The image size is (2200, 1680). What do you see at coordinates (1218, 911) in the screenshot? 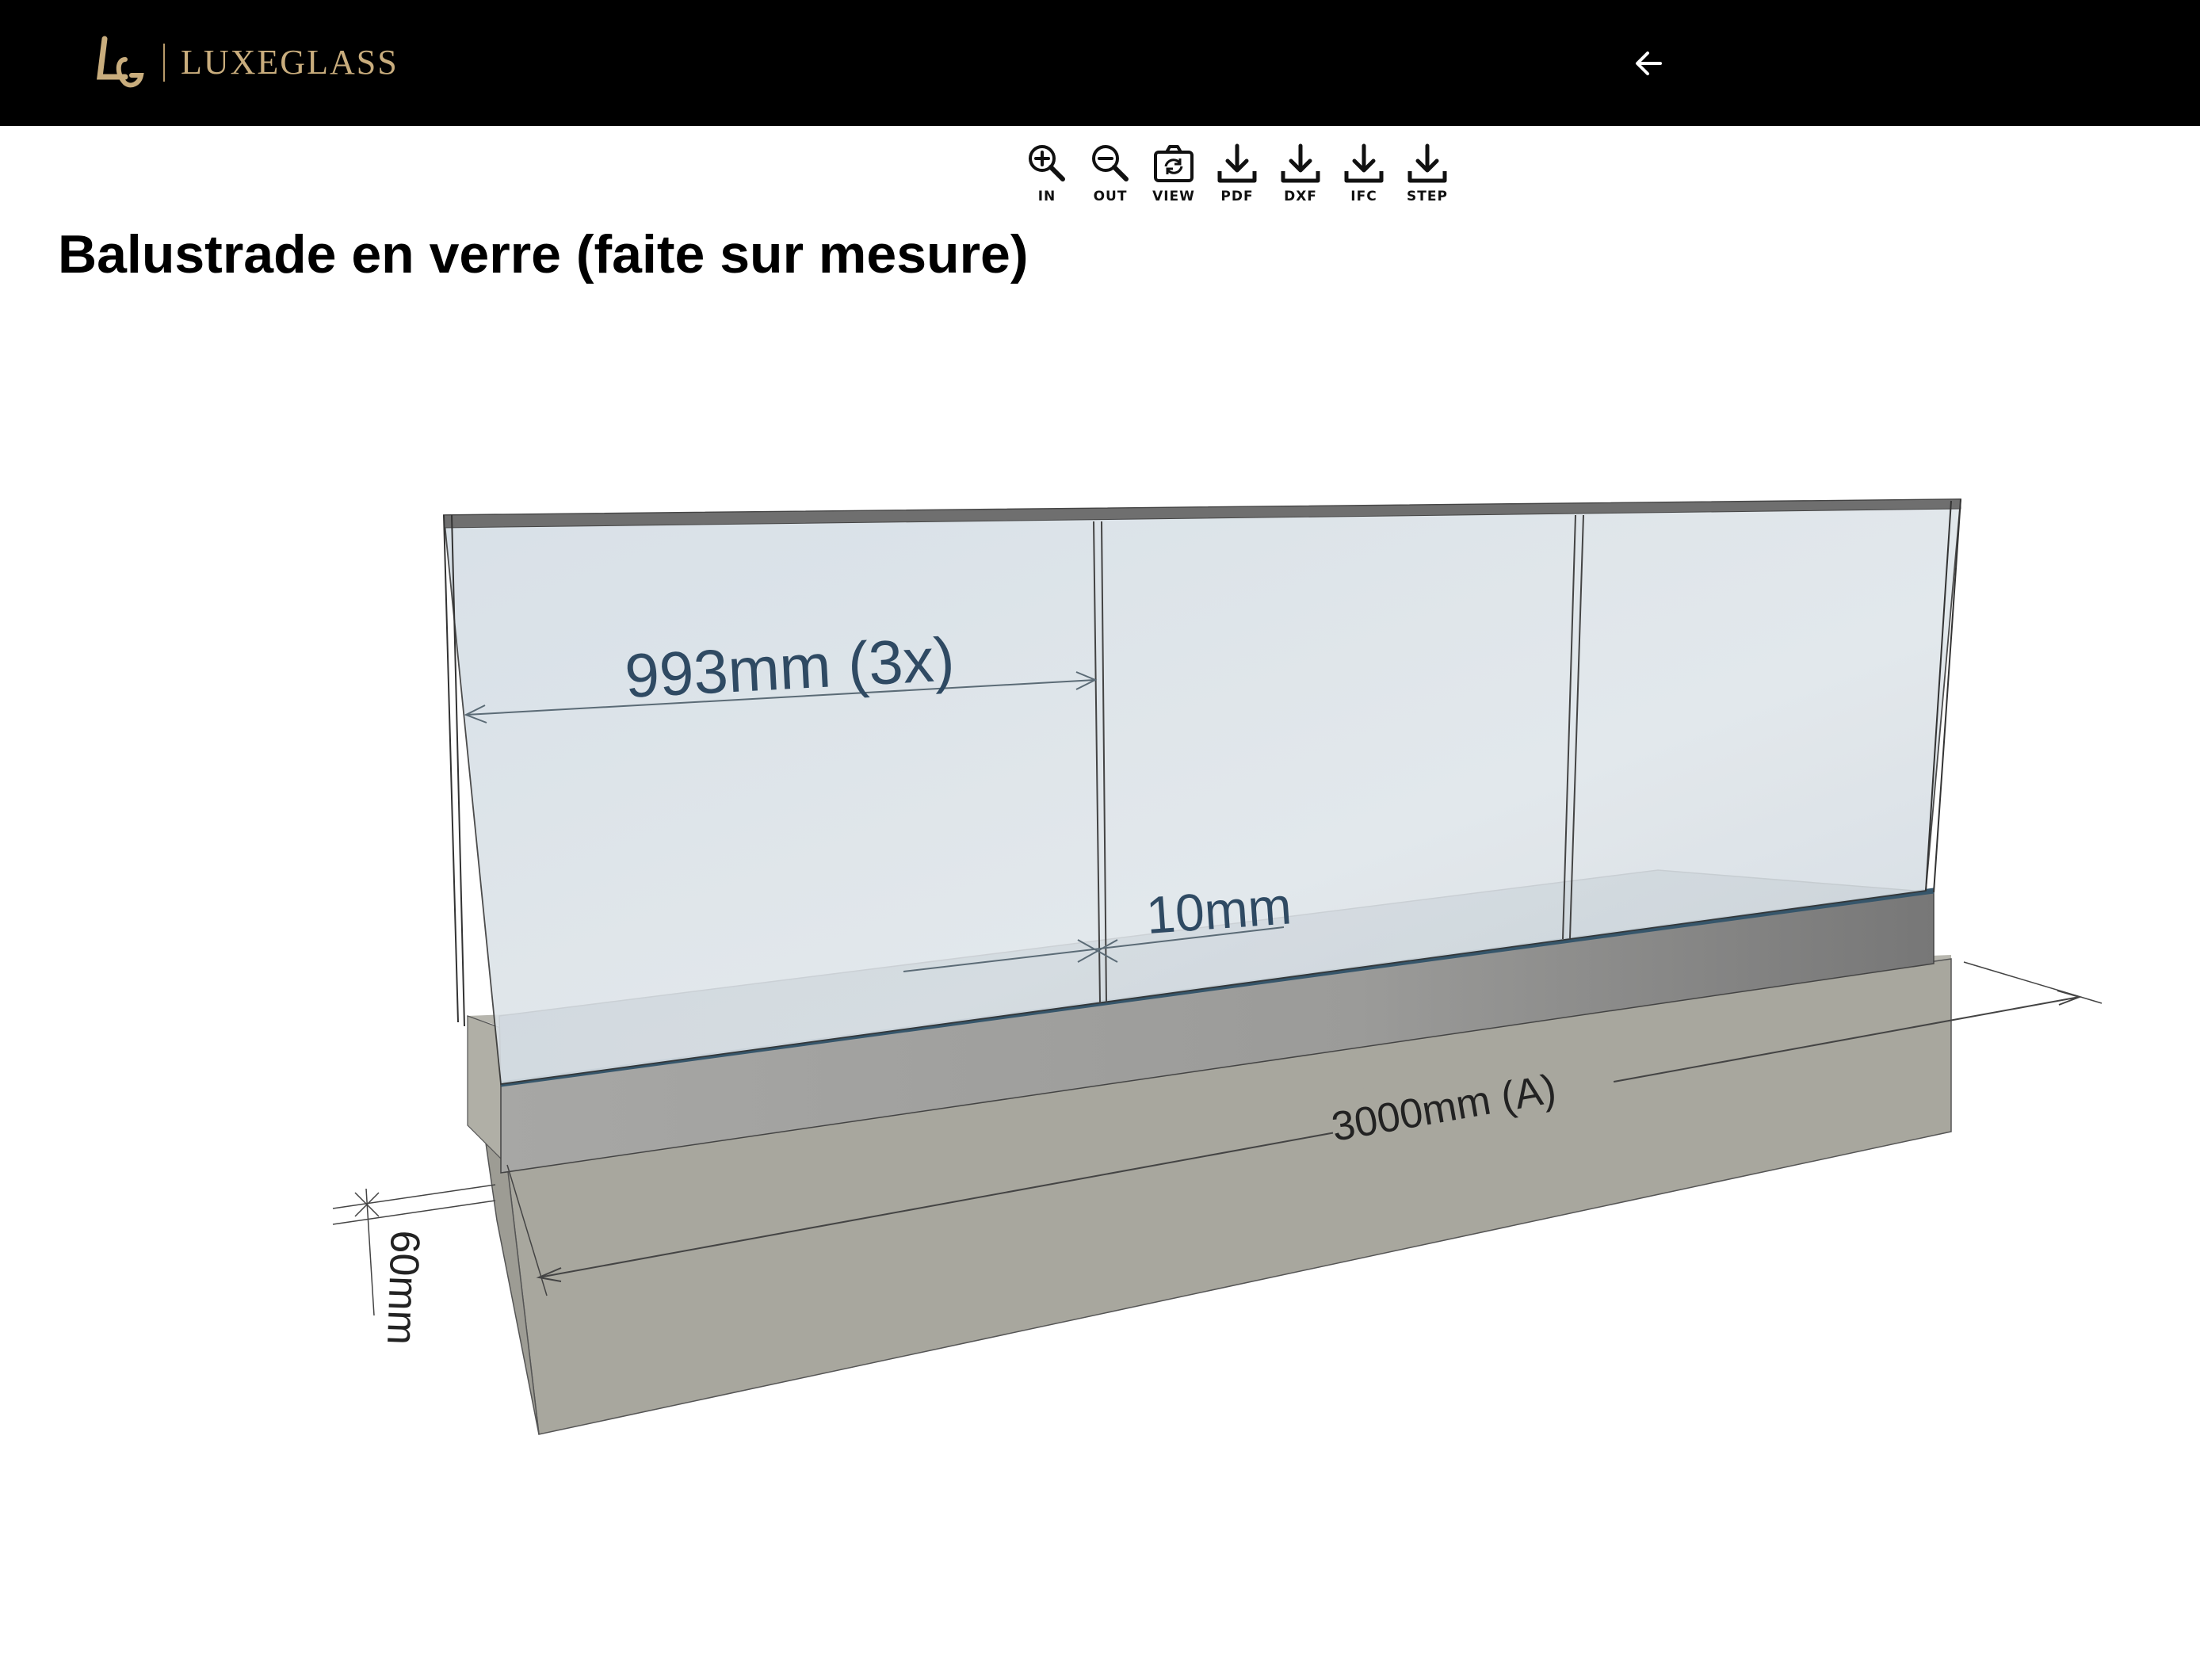
I see `glass-thickness-label: 10mm` at bounding box center [1218, 911].